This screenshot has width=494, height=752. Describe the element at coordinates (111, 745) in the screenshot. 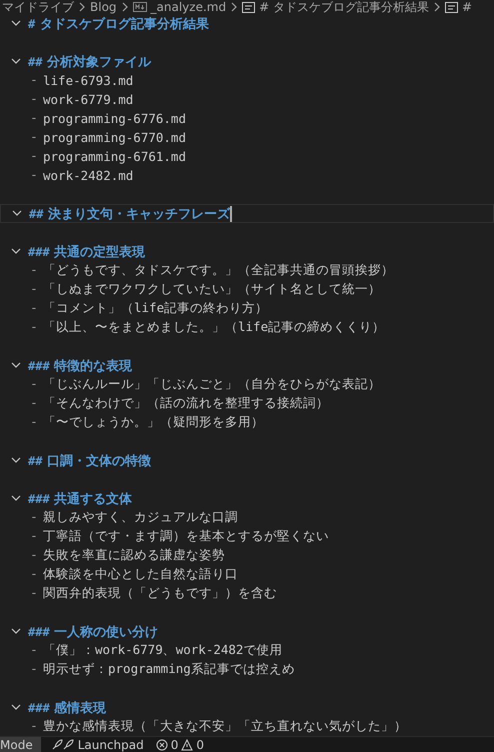

I see `launchpad-label: Launchpad` at that location.